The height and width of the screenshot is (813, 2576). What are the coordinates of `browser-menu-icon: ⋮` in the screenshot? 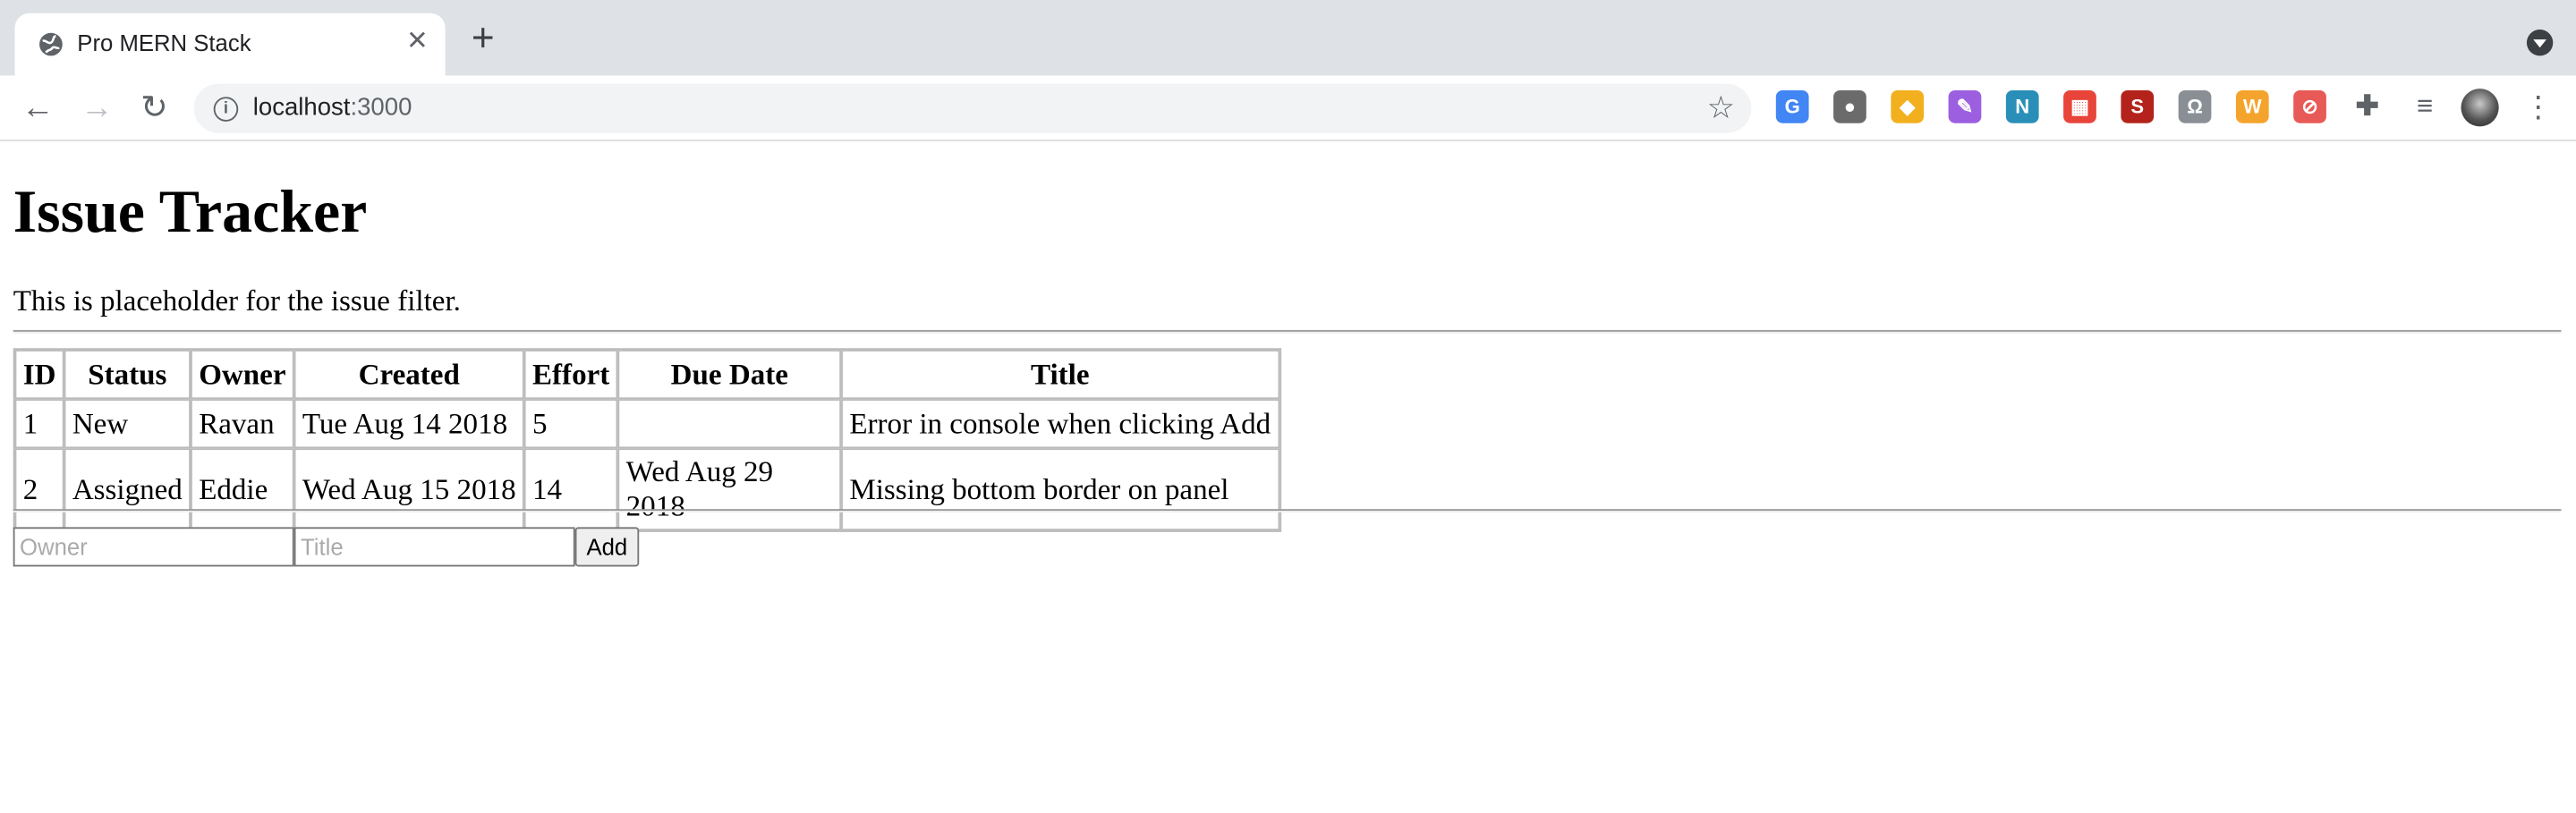 It's located at (2538, 108).